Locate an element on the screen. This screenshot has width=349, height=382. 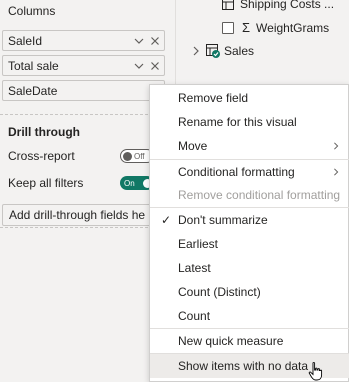
field-well-total-sale: Total sale is located at coordinates (83, 65).